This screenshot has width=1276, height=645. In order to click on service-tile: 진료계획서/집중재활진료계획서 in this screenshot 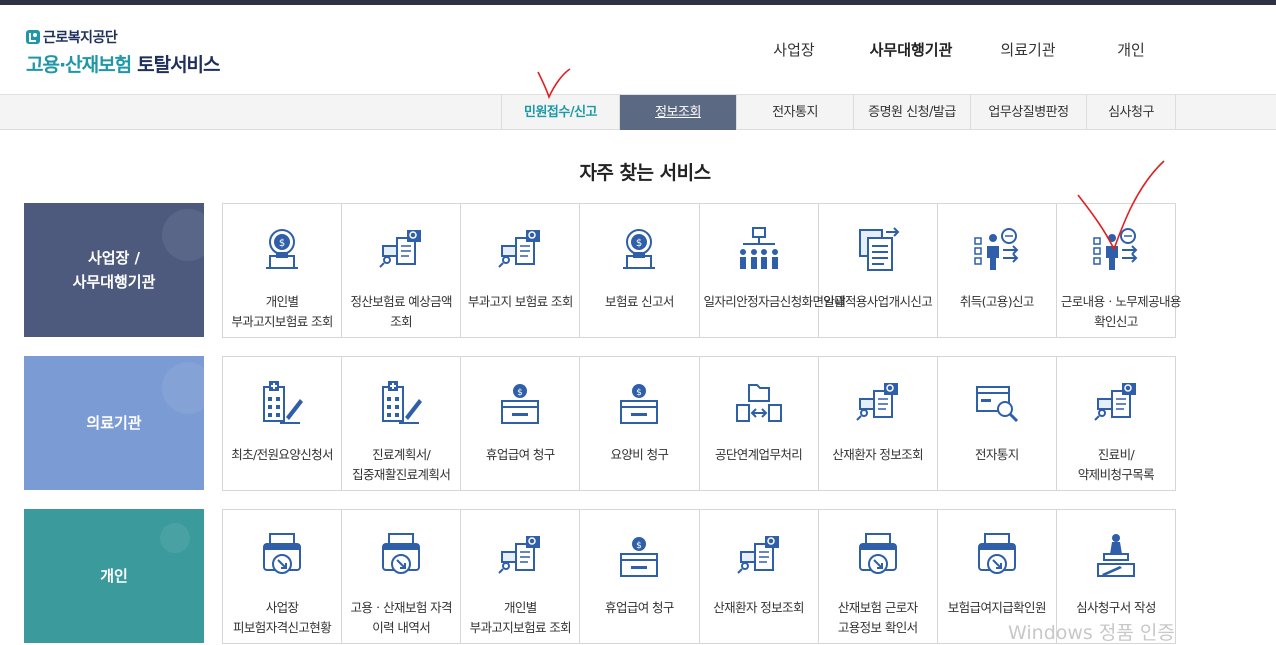, I will do `click(402, 423)`.